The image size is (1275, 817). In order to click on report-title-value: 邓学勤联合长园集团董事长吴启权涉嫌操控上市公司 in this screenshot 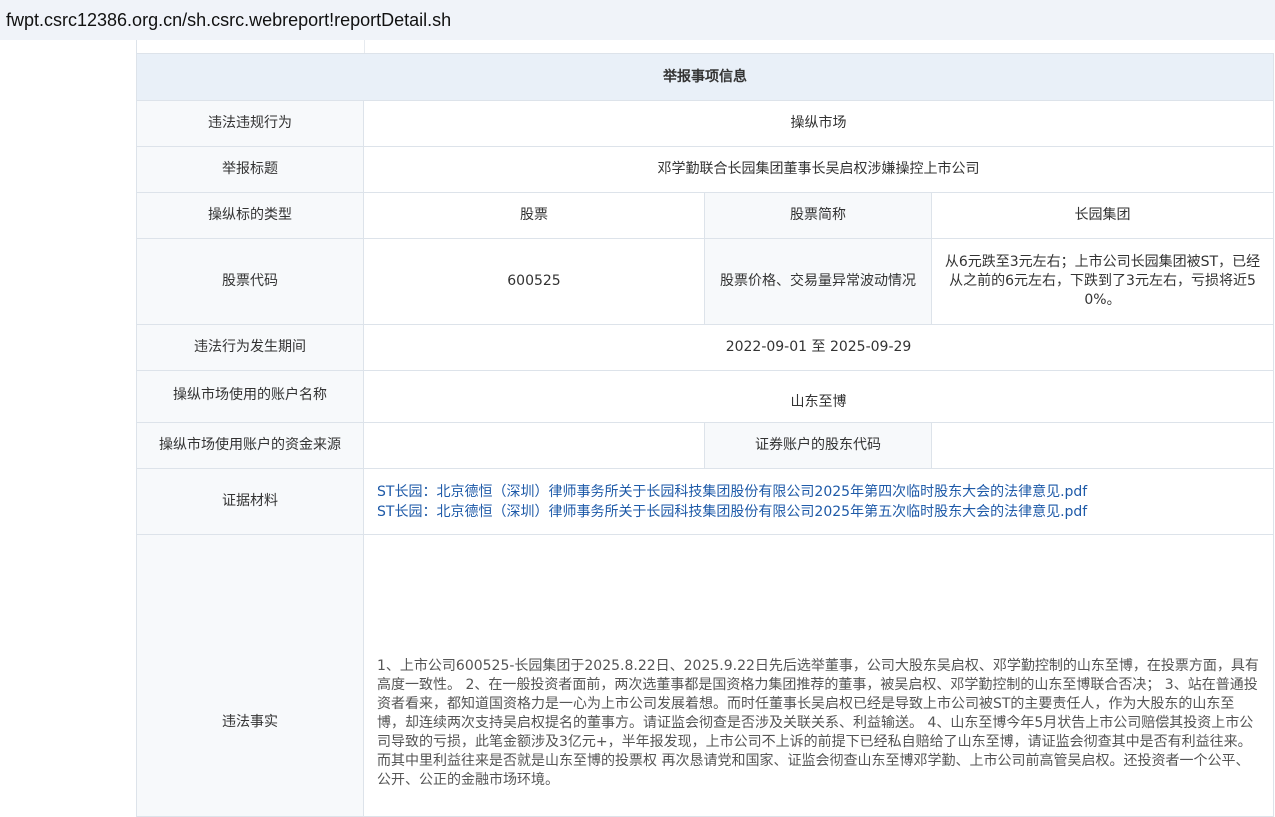, I will do `click(818, 169)`.